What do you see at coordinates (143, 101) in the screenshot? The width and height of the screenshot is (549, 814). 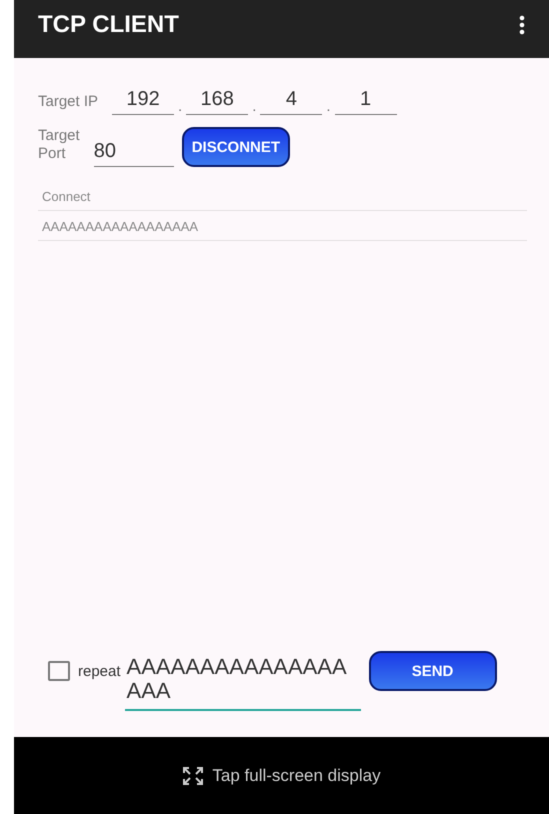 I see `ip-octet-field: 192` at bounding box center [143, 101].